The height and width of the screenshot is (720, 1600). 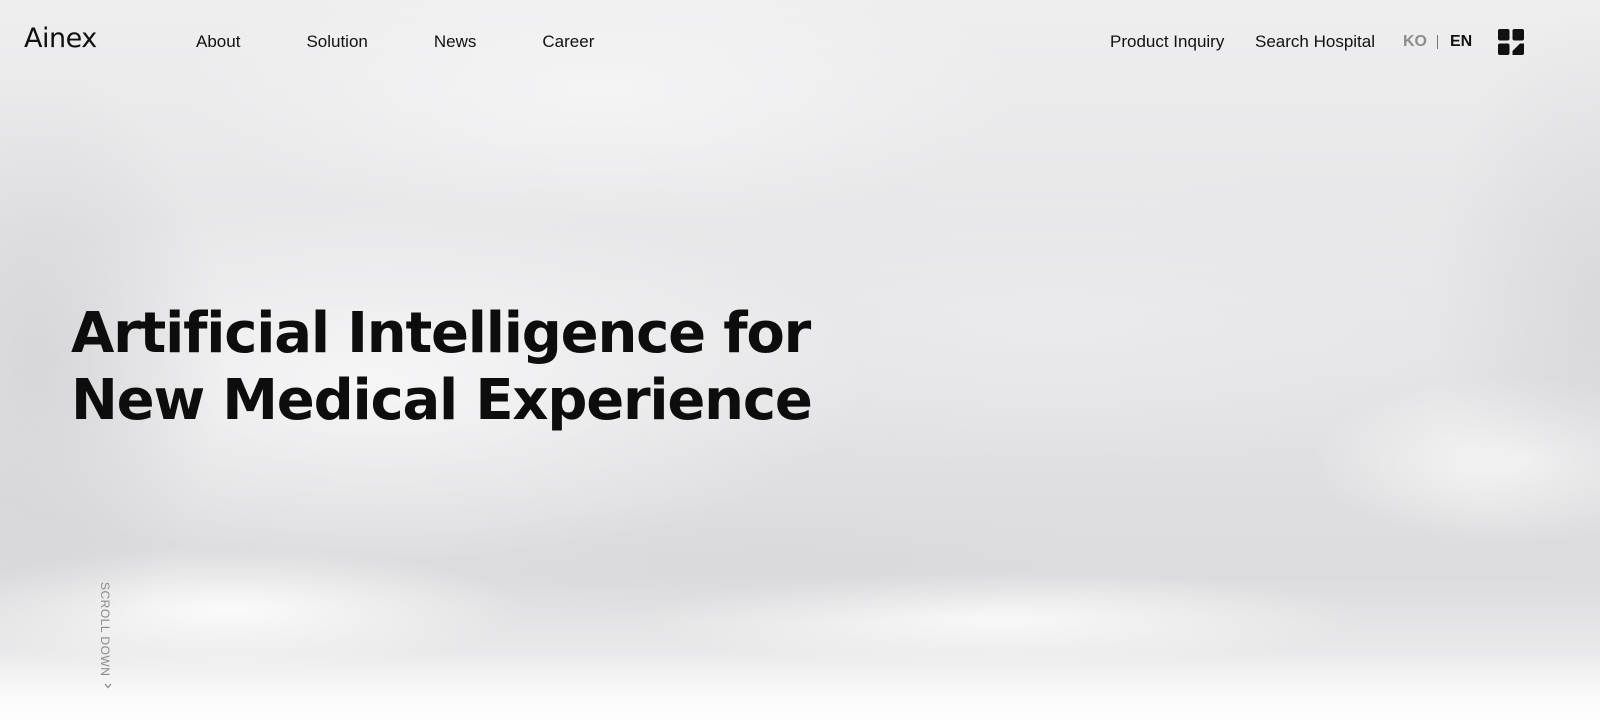 I want to click on product-inquiry-link: Product Inquiry, so click(x=1167, y=42).